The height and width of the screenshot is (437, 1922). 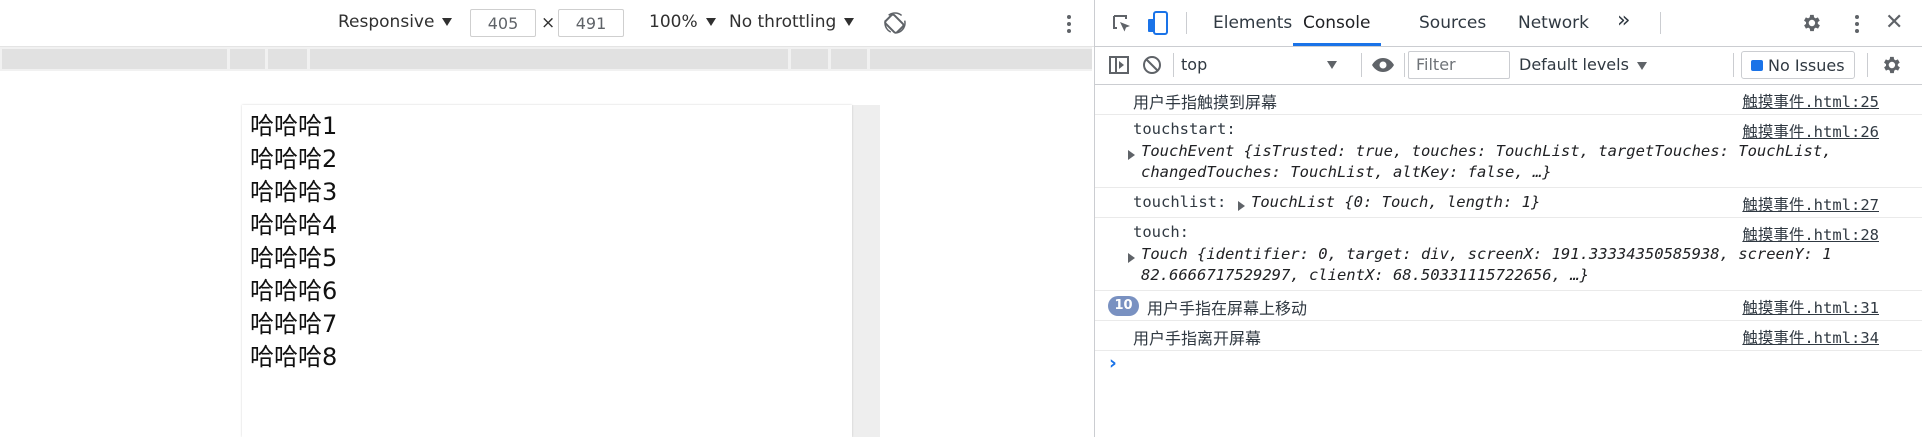 I want to click on context-select: top, so click(x=1267, y=65).